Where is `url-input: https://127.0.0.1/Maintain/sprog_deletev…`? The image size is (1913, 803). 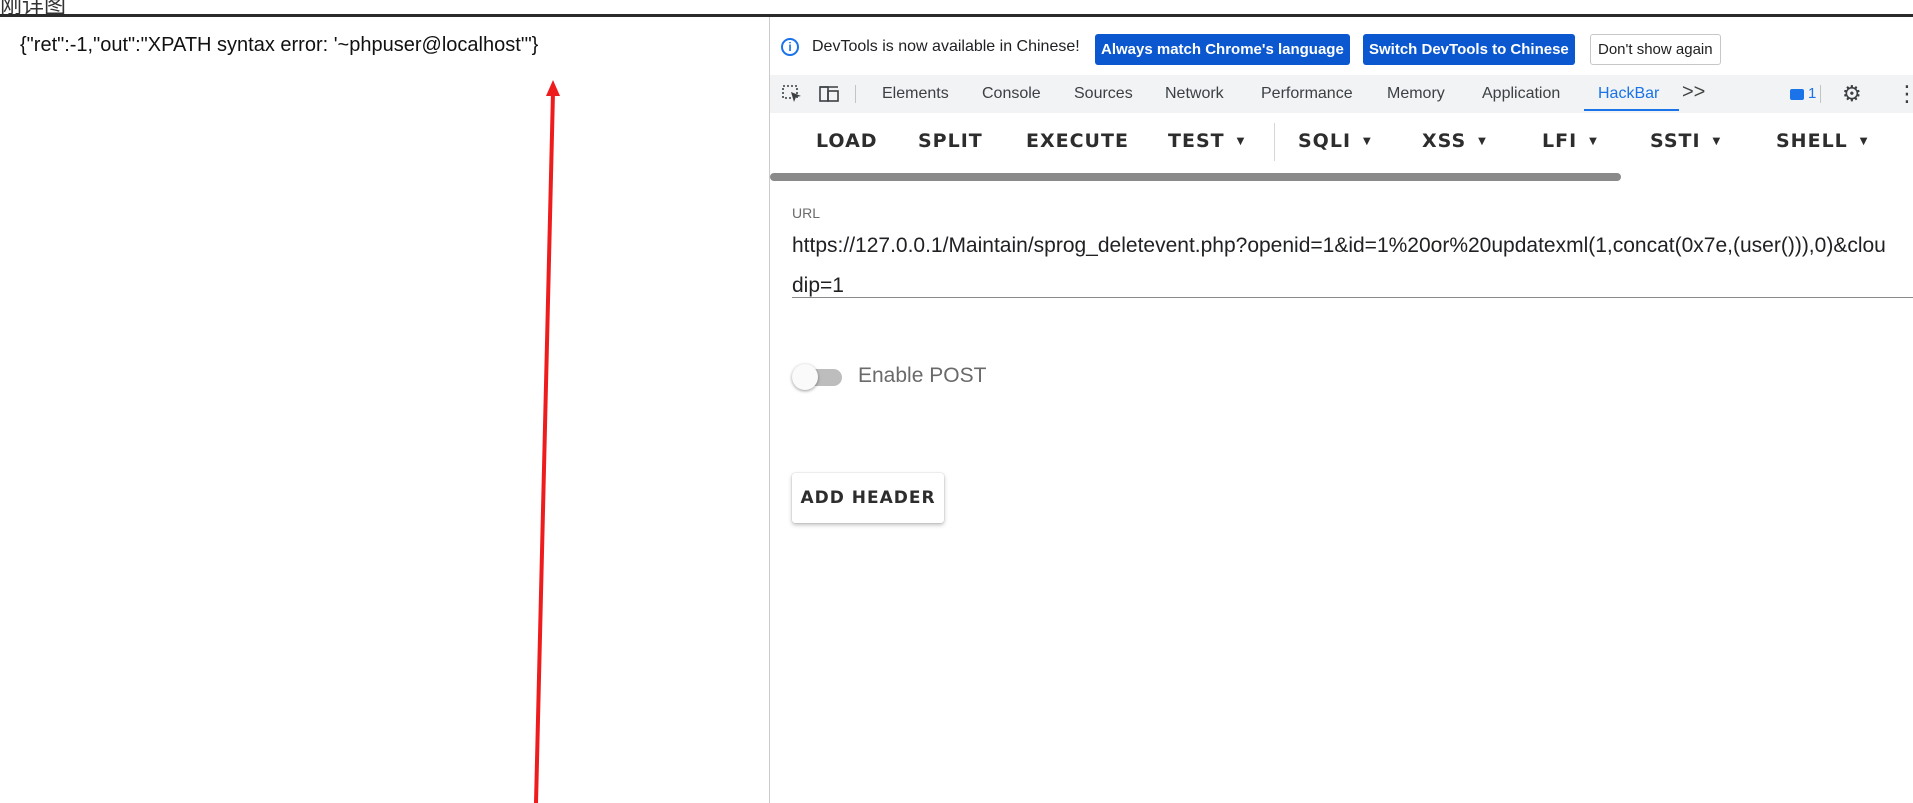
url-input: https://127.0.0.1/Maintain/sprog_deletev… is located at coordinates (1342, 266).